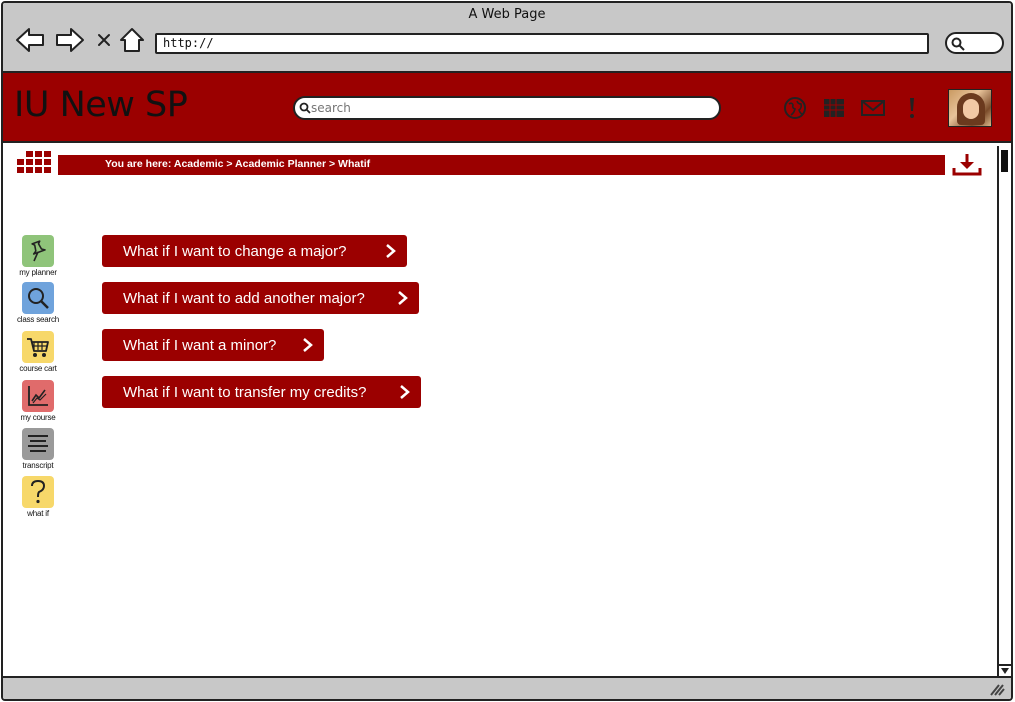 This screenshot has width=1015, height=702. What do you see at coordinates (997, 690) in the screenshot?
I see `resize-grip-icon` at bounding box center [997, 690].